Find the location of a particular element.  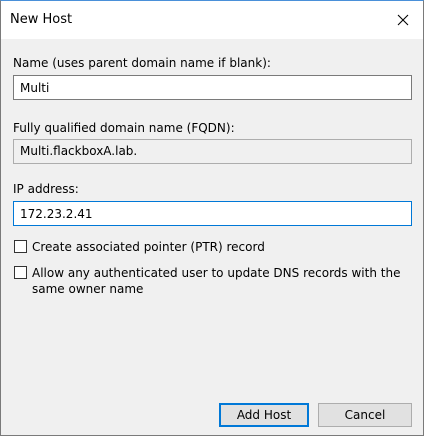

fqdn-label: Fully qualified domain name (FQDN): is located at coordinates (124, 128).